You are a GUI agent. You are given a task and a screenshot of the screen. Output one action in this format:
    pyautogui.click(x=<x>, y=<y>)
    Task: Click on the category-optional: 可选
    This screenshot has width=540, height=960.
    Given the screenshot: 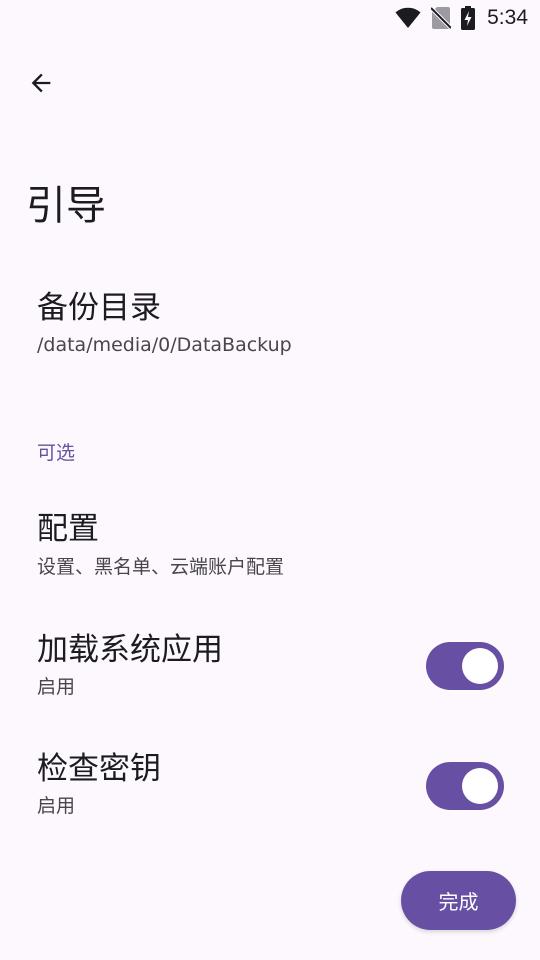 What is the action you would take?
    pyautogui.click(x=56, y=453)
    